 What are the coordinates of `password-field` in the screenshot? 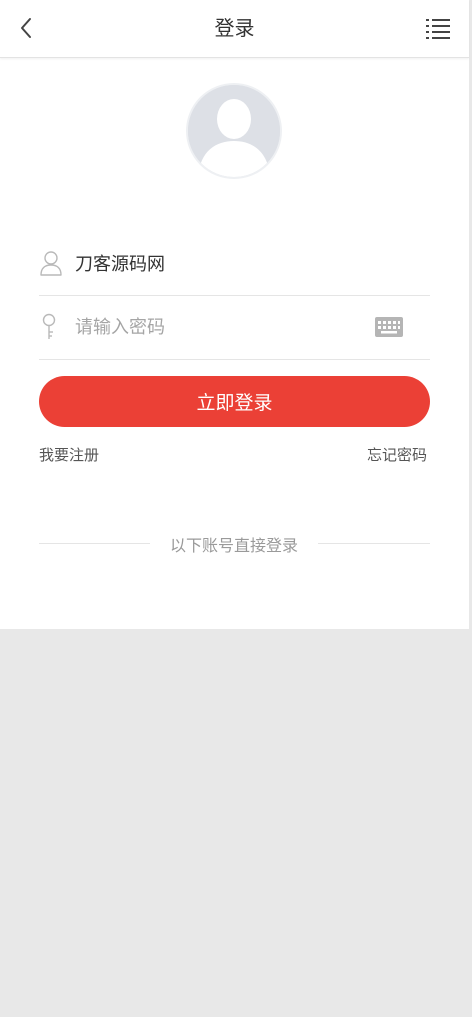 It's located at (234, 327).